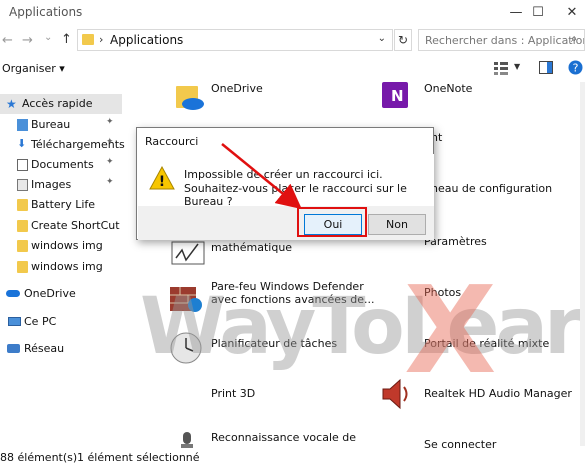 This screenshot has width=585, height=467. What do you see at coordinates (11, 104) in the screenshot?
I see `star-icon: ★` at bounding box center [11, 104].